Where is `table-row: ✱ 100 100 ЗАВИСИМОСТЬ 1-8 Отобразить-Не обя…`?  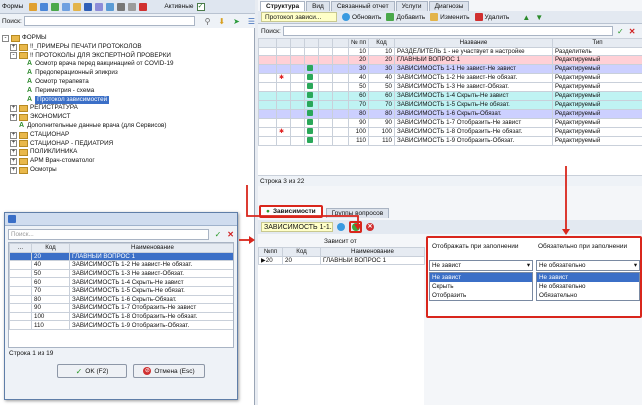
table-row: ✱ 100 100 ЗАВИСИМОСТЬ 1-8 Отобразить-Не обя… is located at coordinates (450, 131).